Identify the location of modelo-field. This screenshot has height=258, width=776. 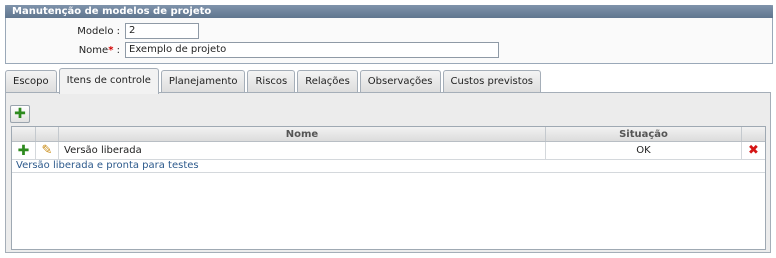
(162, 31).